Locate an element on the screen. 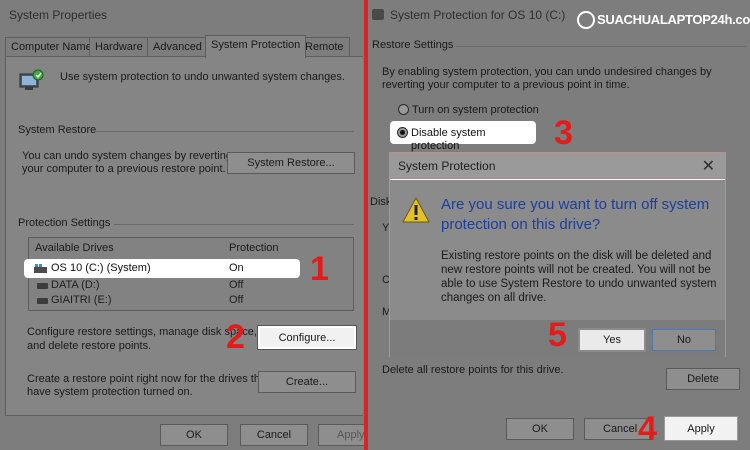 Image resolution: width=750 pixels, height=450 pixels. window-icon is located at coordinates (378, 14).